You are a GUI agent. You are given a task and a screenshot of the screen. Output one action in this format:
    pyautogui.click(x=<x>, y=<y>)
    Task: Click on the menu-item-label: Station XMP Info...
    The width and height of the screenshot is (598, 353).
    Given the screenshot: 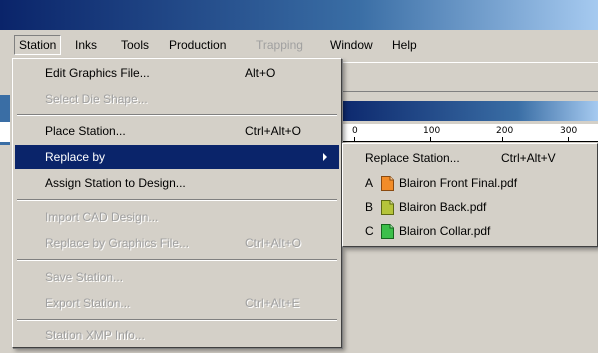 What is the action you would take?
    pyautogui.click(x=95, y=335)
    